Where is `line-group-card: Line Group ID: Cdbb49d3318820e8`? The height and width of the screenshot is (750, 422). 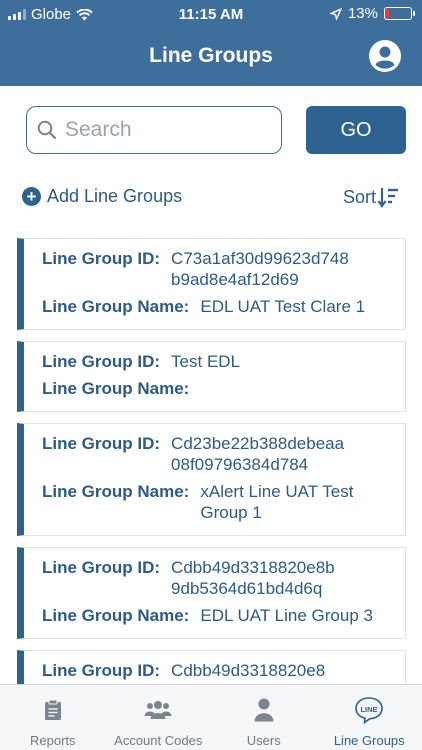
line-group-card: Line Group ID: Cdbb49d3318820e8 is located at coordinates (211, 667).